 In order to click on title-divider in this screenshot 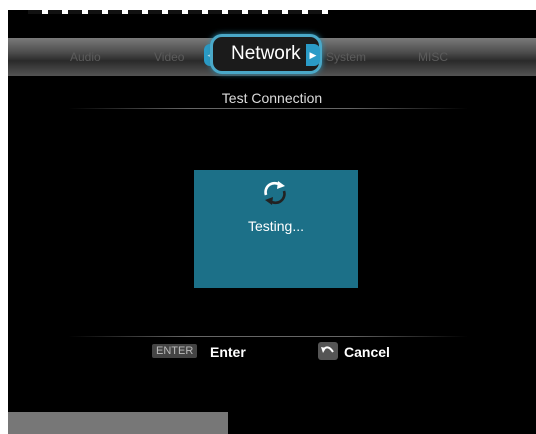, I will do `click(268, 108)`.